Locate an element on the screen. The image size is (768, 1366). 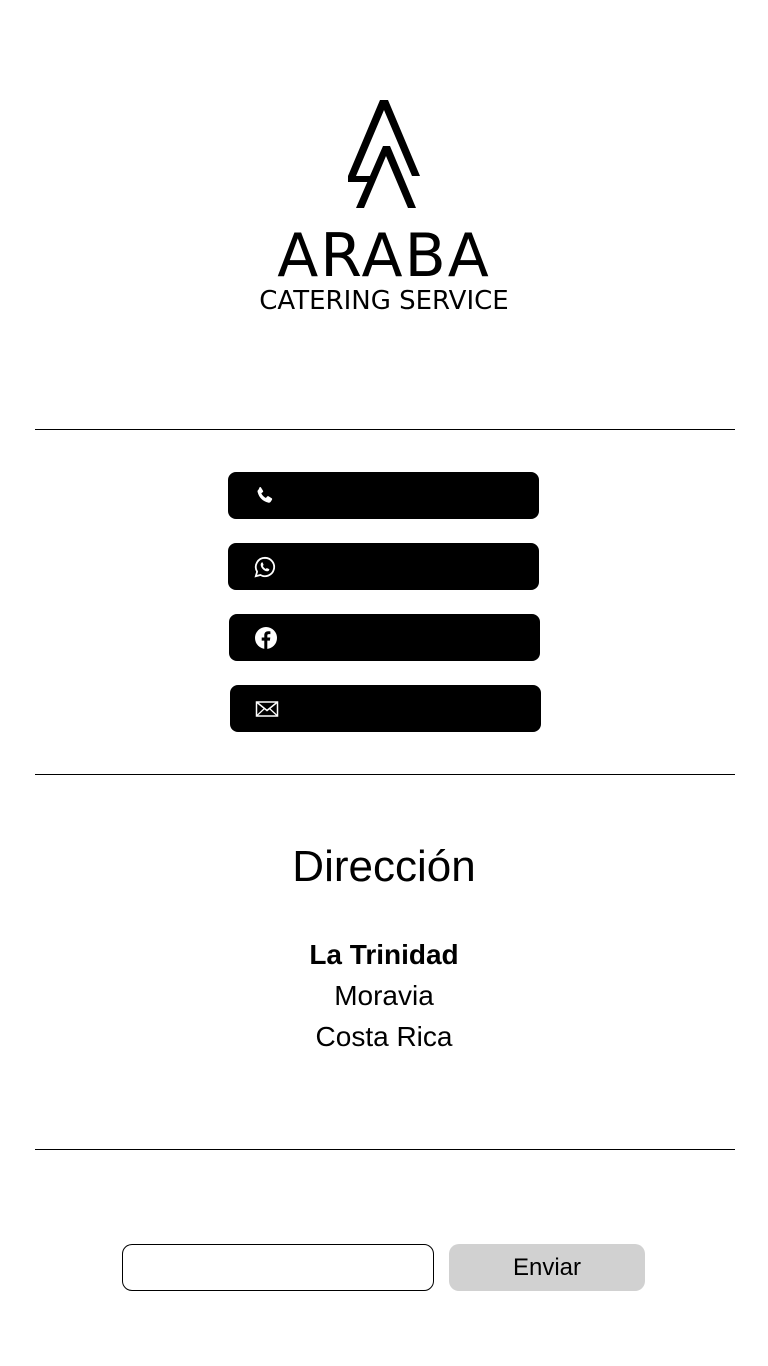
address-line-1: La Trinidad is located at coordinates (384, 954).